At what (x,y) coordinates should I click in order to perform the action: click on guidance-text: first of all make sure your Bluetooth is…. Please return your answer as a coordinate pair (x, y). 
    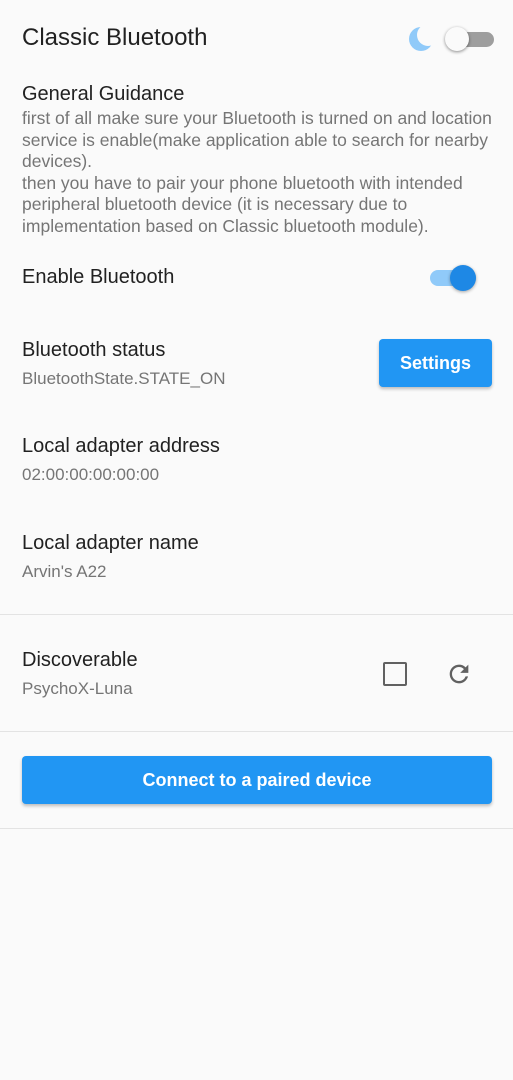
    Looking at the image, I should click on (257, 172).